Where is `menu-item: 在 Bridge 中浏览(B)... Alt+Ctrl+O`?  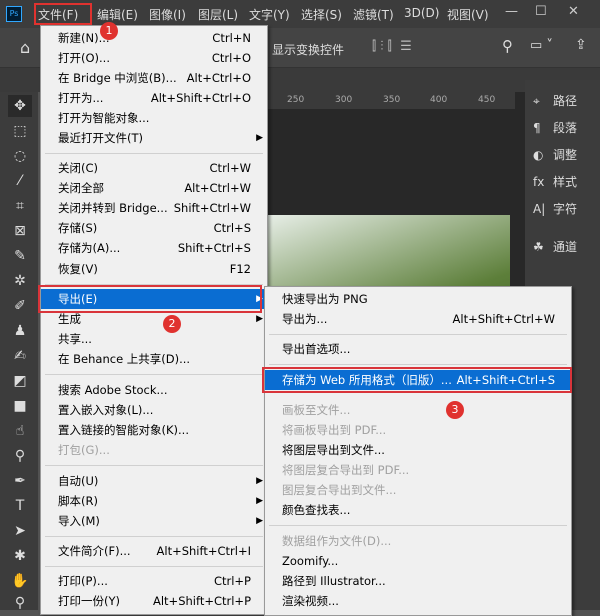
menu-item: 在 Bridge 中浏览(B)... Alt+Ctrl+O is located at coordinates (154, 78).